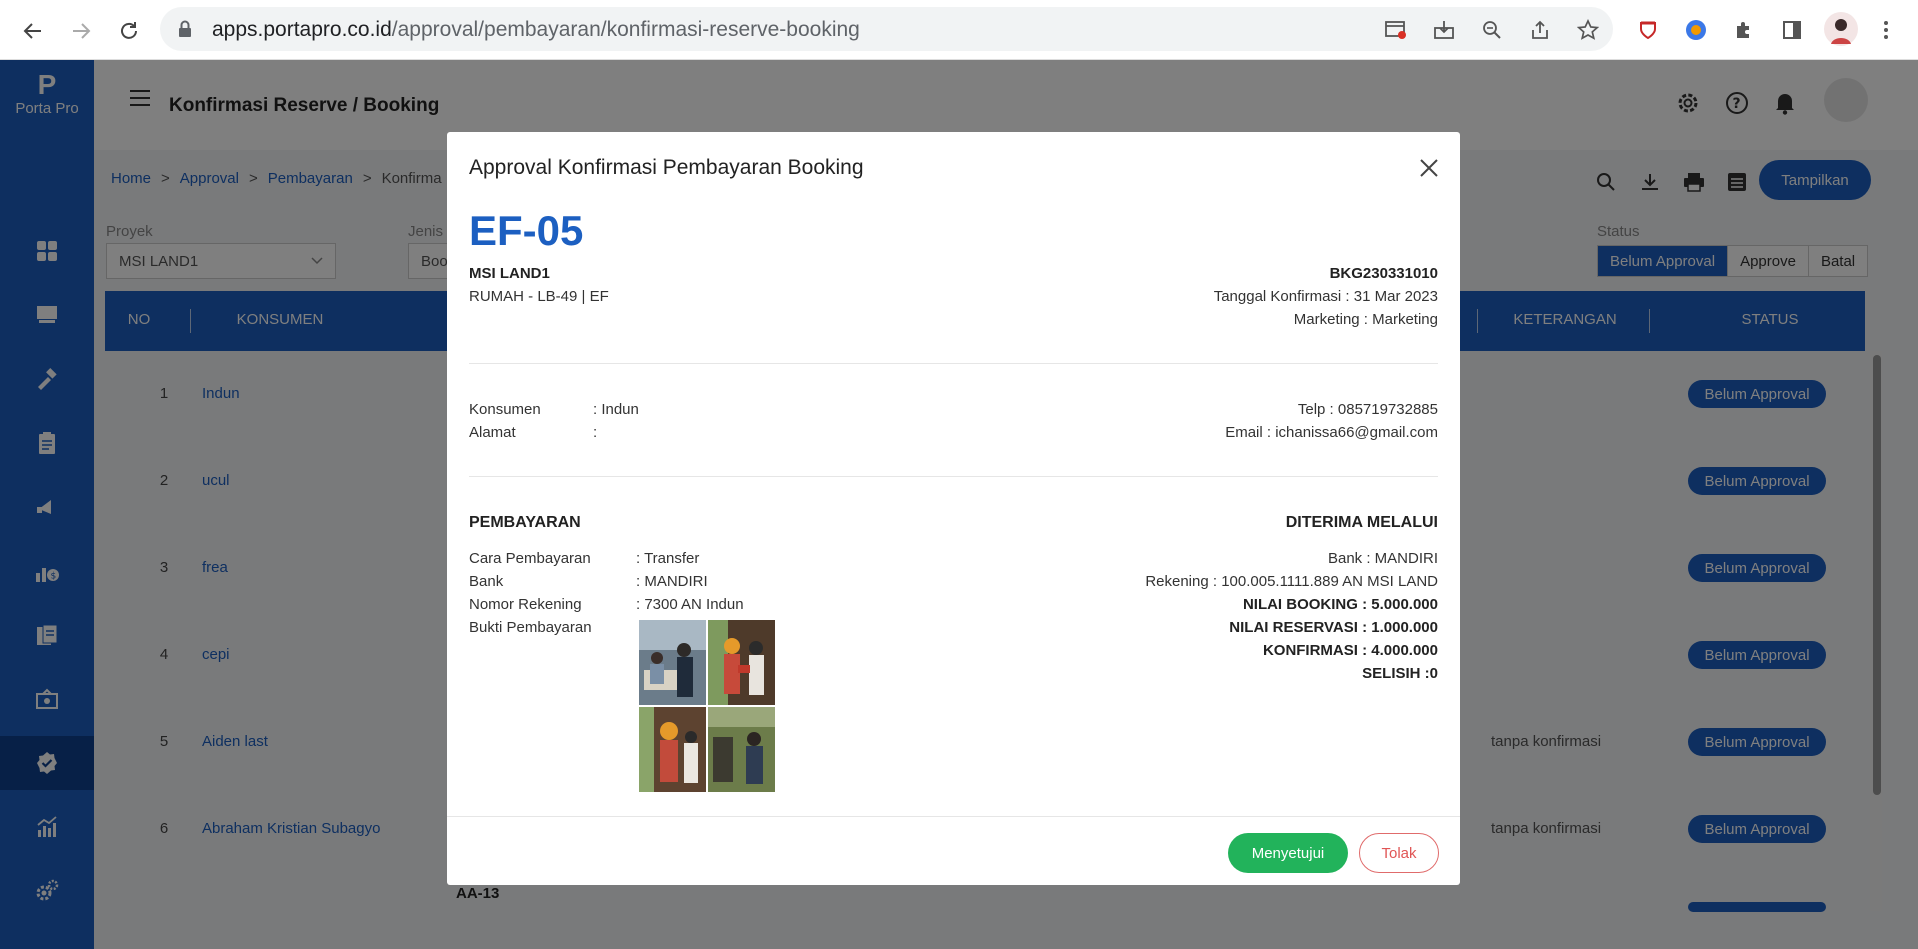 The width and height of the screenshot is (1918, 949). What do you see at coordinates (33, 31) in the screenshot?
I see `back-icon` at bounding box center [33, 31].